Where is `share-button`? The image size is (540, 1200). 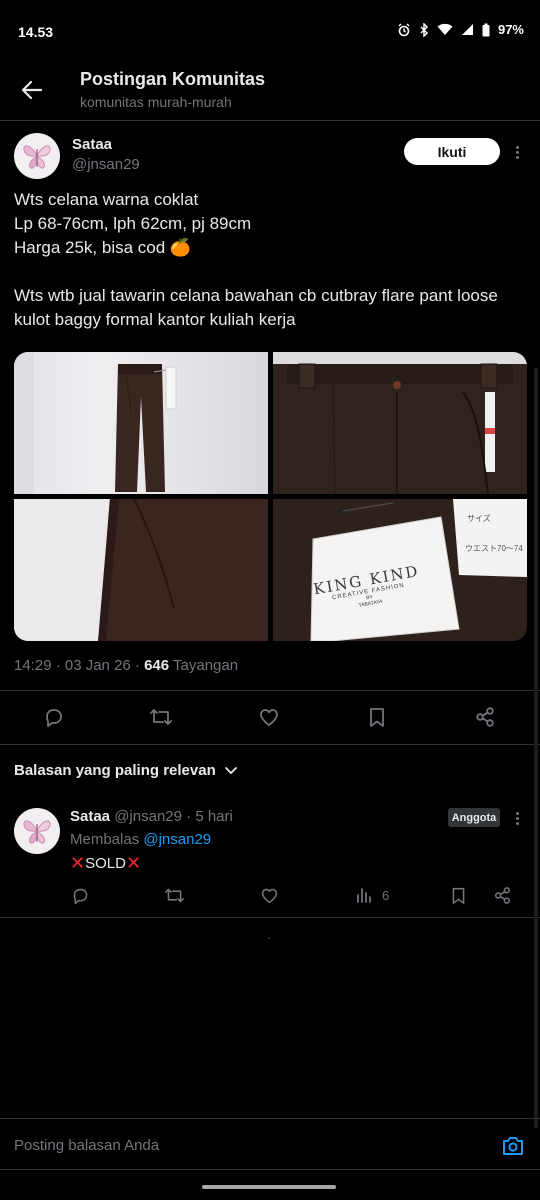
share-button is located at coordinates (485, 717).